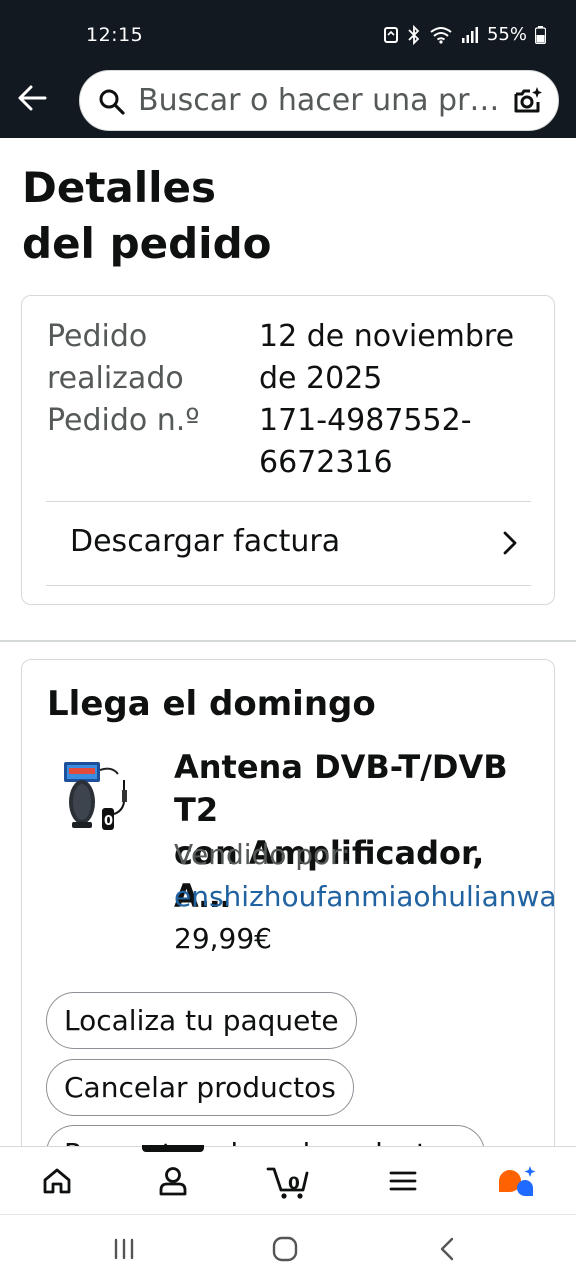 This screenshot has height=1280, width=576. I want to click on nav-rufus, so click(518, 1181).